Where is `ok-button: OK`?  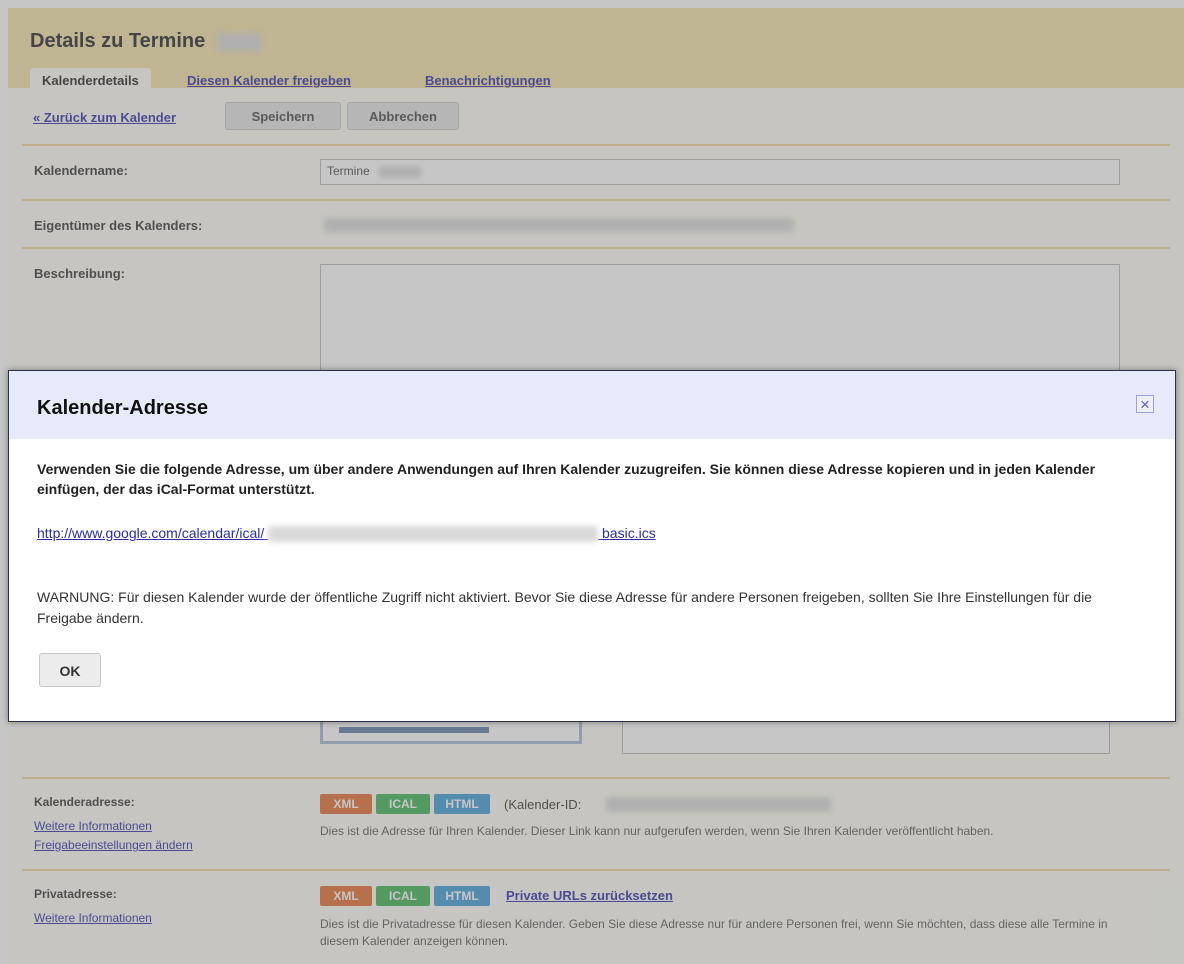
ok-button: OK is located at coordinates (70, 670).